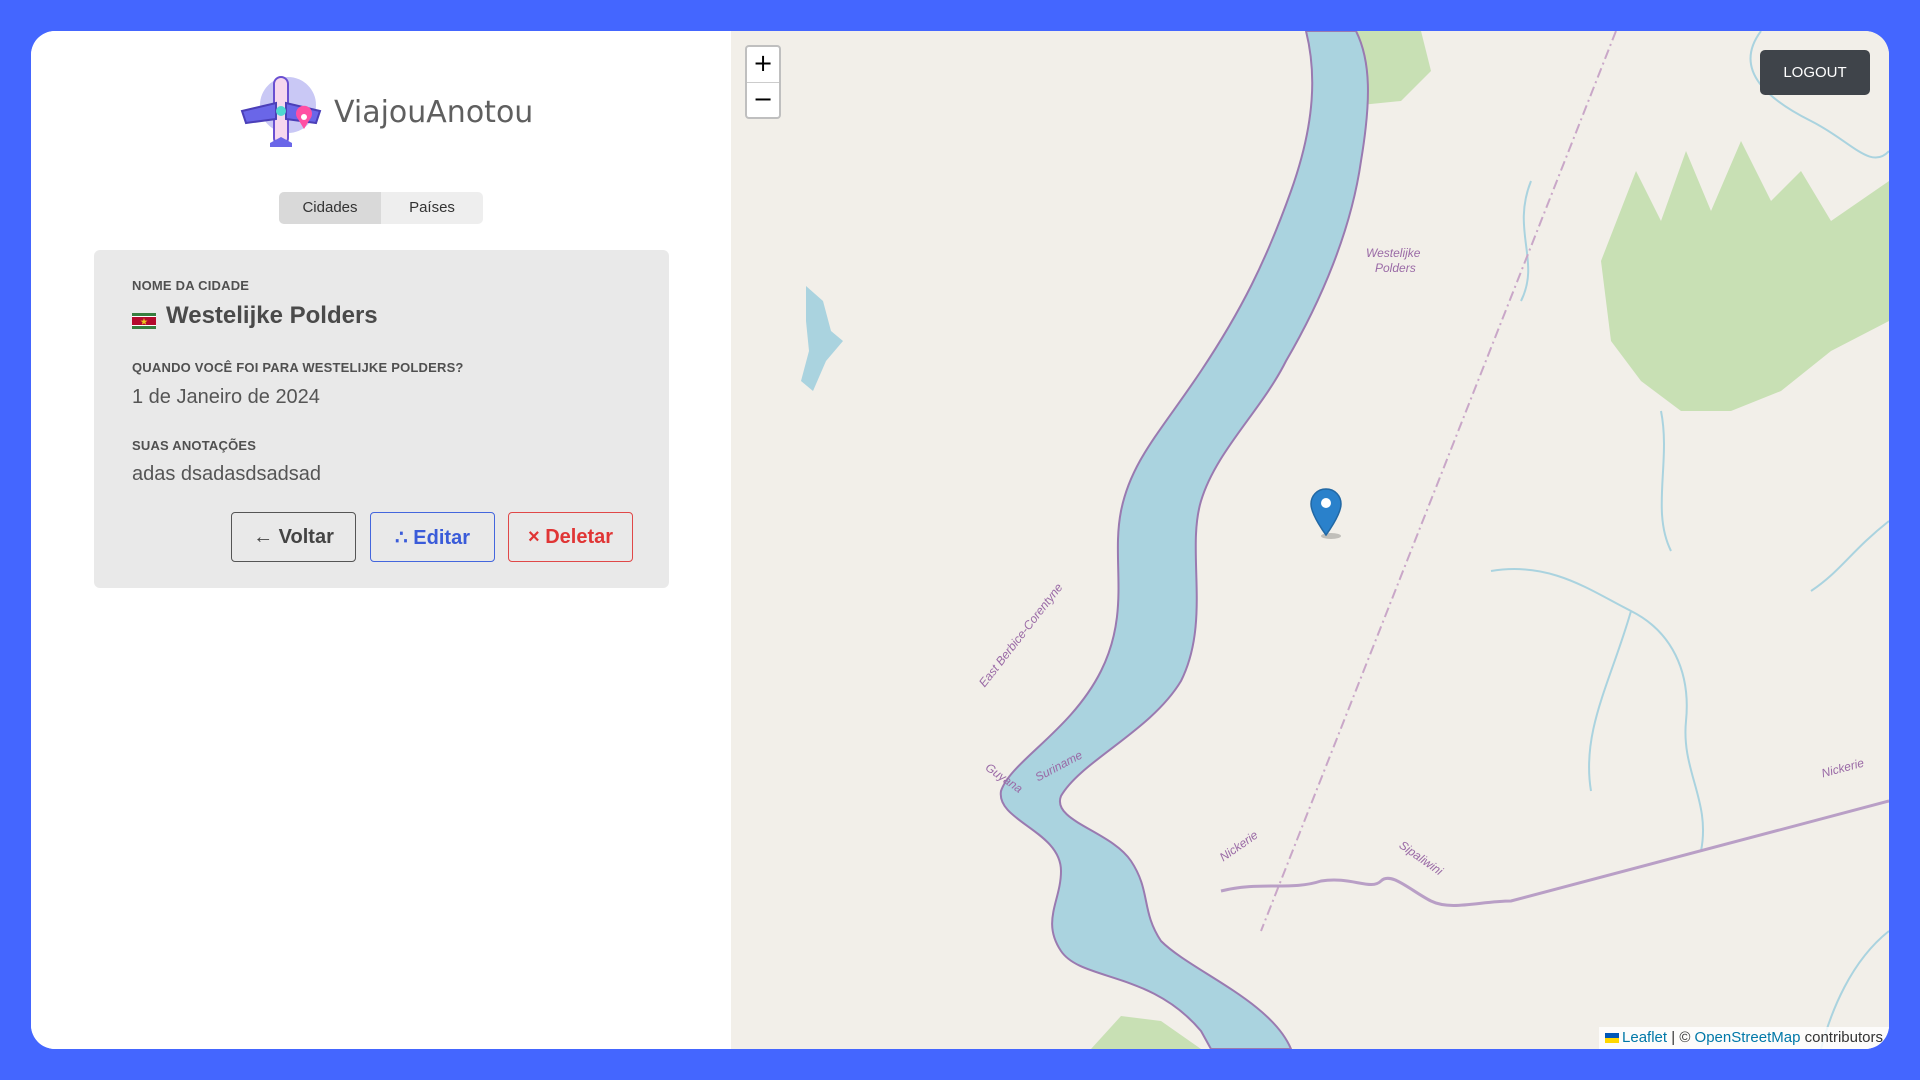 Image resolution: width=1920 pixels, height=1080 pixels. What do you see at coordinates (570, 537) in the screenshot?
I see `delete-button: × Deletar` at bounding box center [570, 537].